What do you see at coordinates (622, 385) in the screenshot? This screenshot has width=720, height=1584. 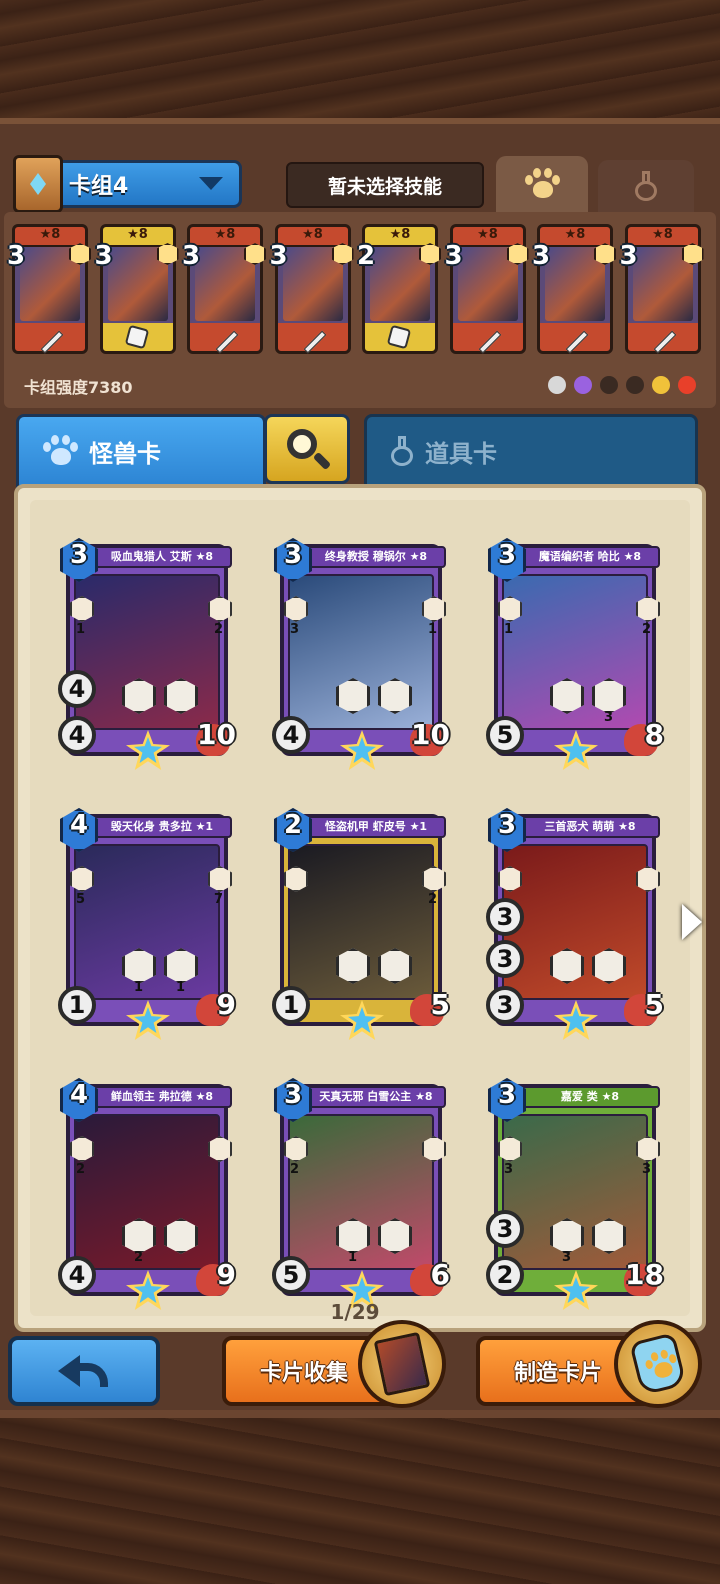 I see `synergy-icons` at bounding box center [622, 385].